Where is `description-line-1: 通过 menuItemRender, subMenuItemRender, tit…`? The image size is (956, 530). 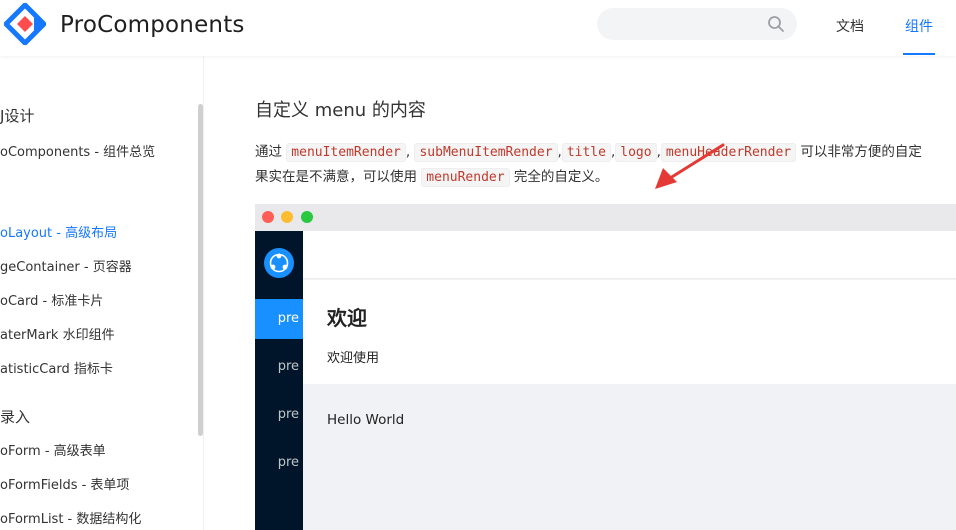
description-line-1: 通过 menuItemRender, subMenuItemRender, tit… is located at coordinates (588, 152).